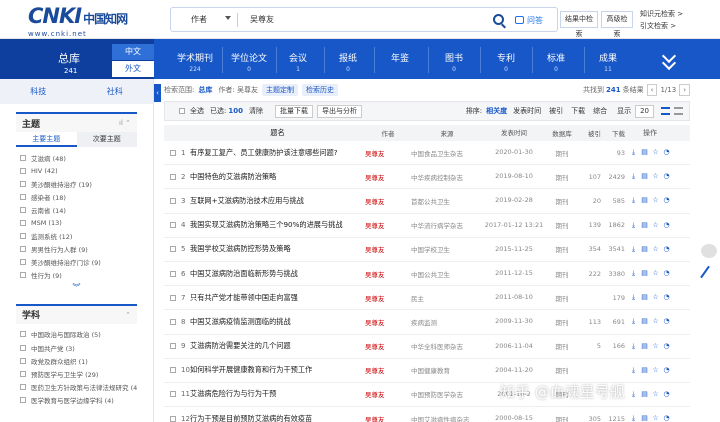 The height and width of the screenshot is (422, 720). What do you see at coordinates (277, 394) in the screenshot?
I see `row-title-link: 艾滋病危险行为与行为干预` at bounding box center [277, 394].